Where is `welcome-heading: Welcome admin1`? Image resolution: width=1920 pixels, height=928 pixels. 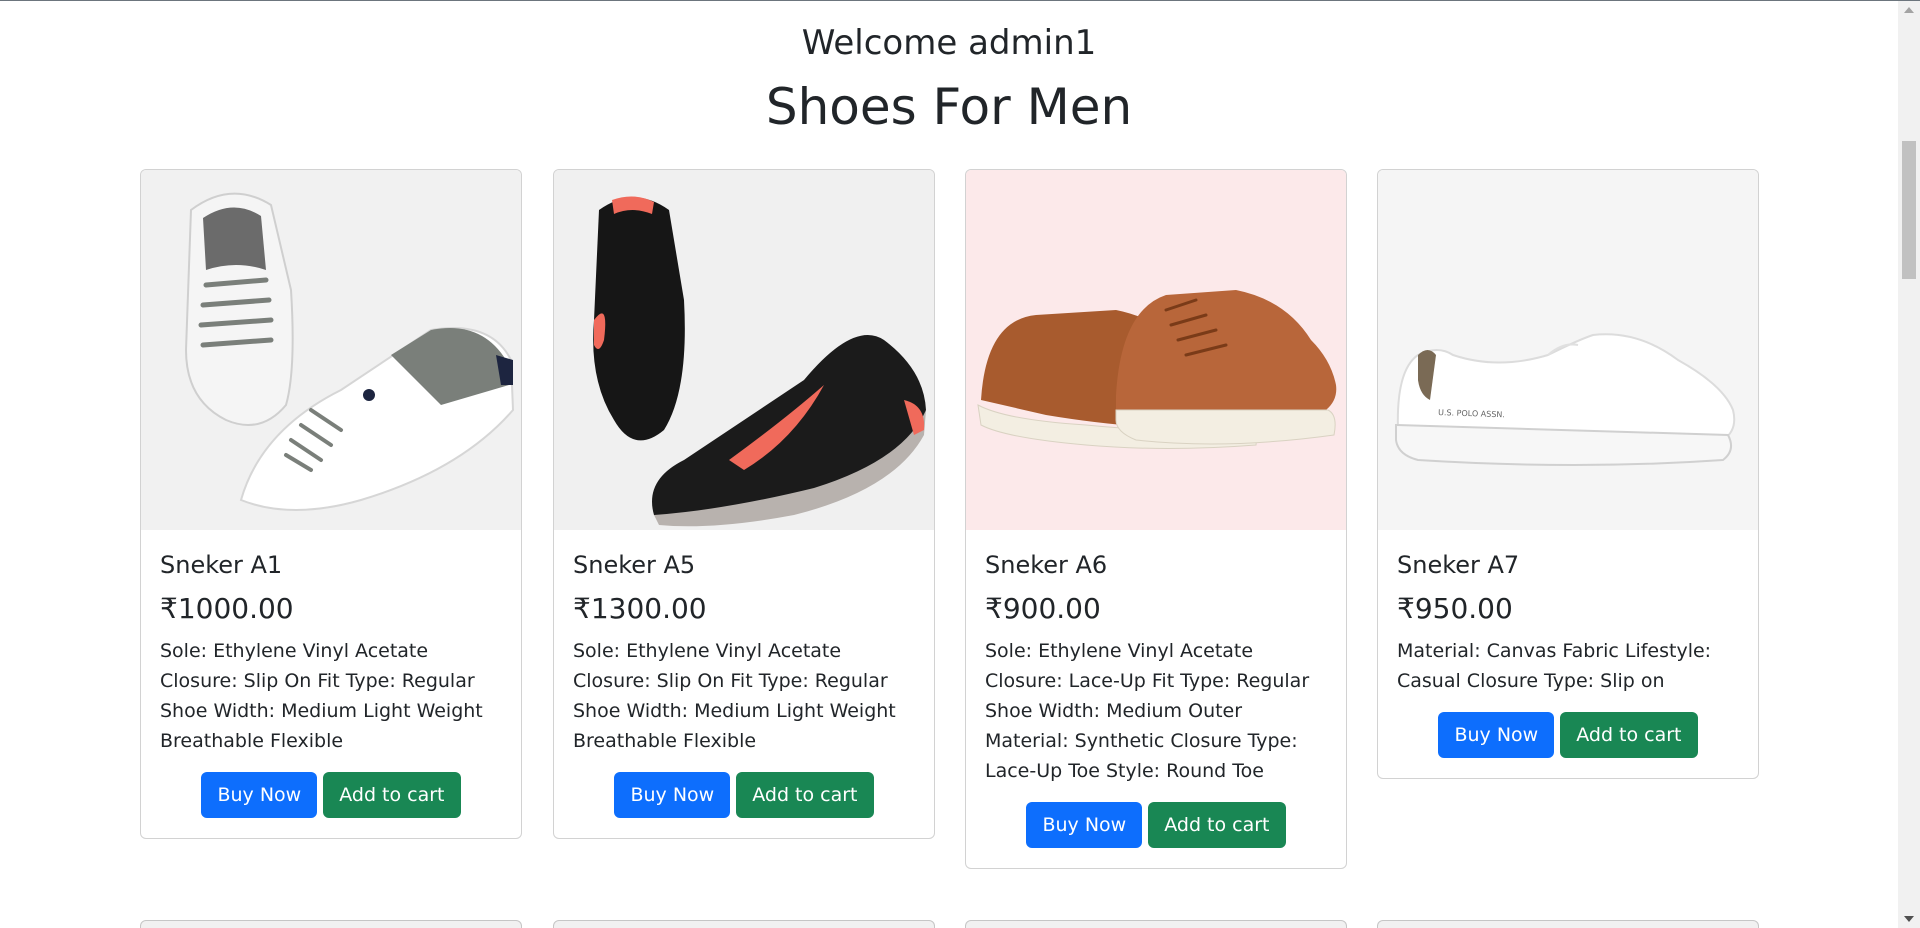
welcome-heading: Welcome admin1 is located at coordinates (949, 43).